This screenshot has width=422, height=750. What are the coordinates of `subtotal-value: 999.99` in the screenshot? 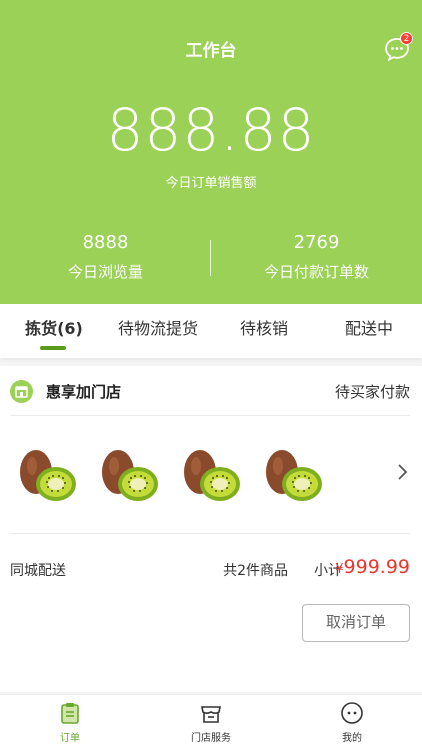 It's located at (376, 567).